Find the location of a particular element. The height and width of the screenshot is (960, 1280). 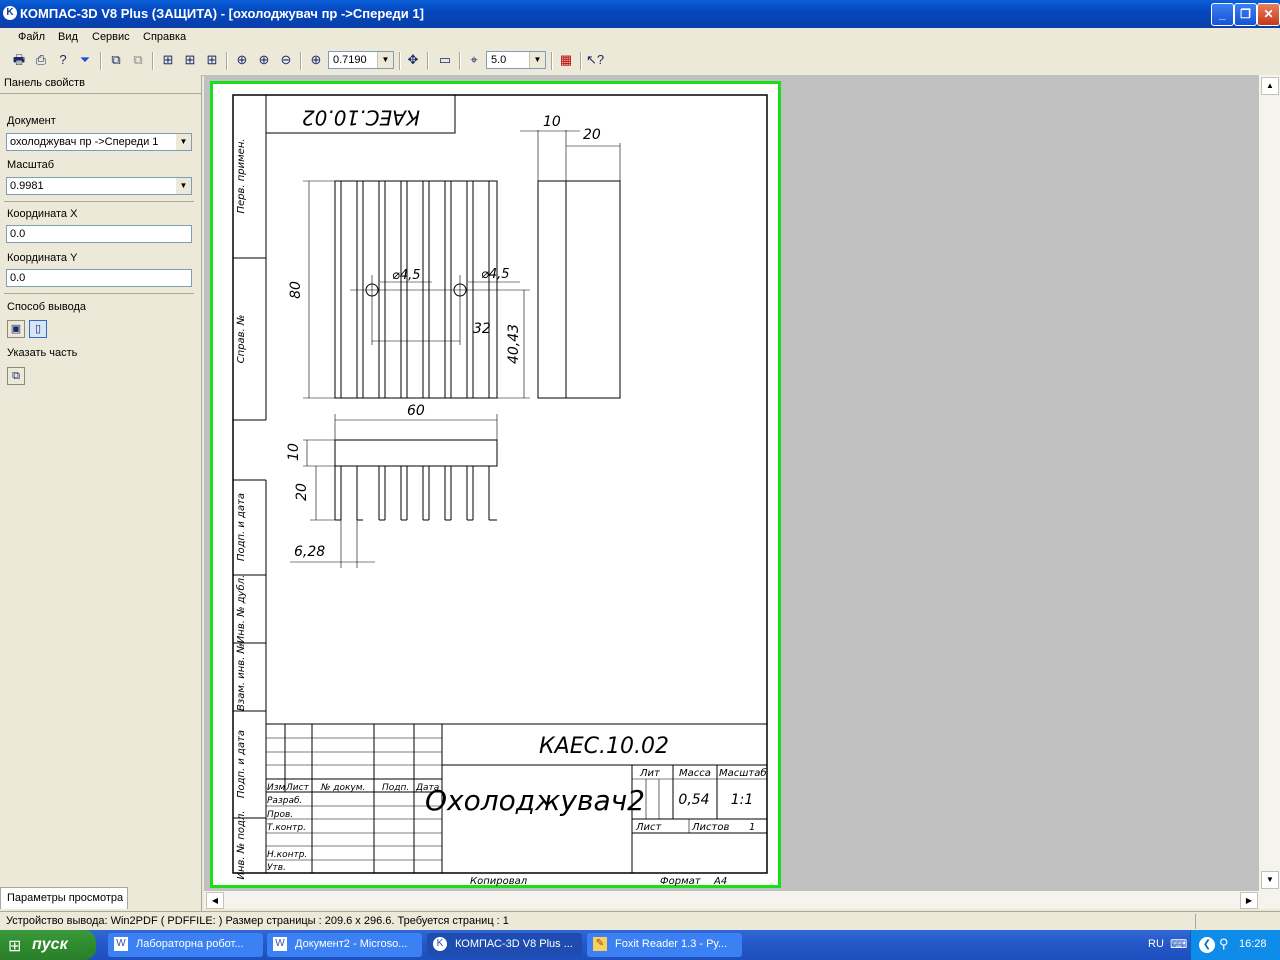

menu-help: Справка is located at coordinates (164, 37).